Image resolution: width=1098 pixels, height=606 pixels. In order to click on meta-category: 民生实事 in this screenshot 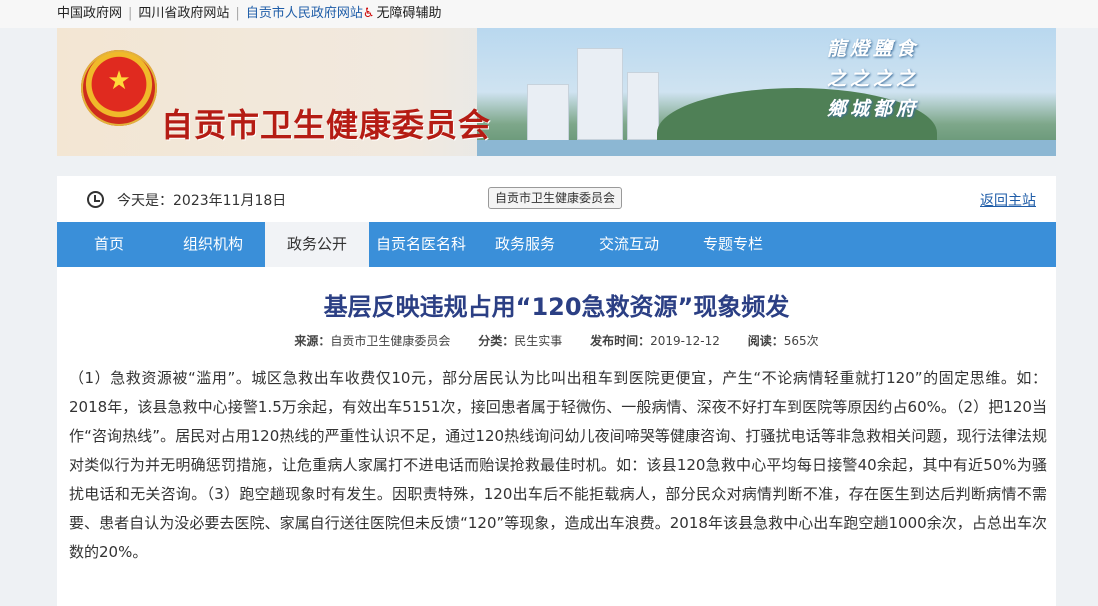, I will do `click(538, 341)`.